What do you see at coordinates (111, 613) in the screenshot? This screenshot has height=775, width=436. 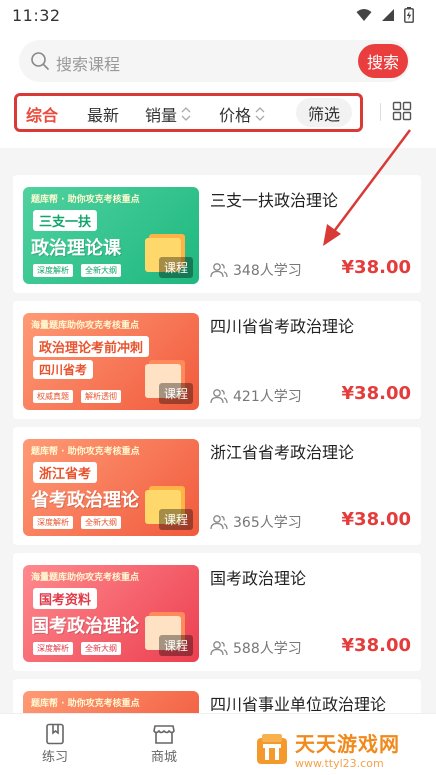 I see `course-thumbnail: 海量题库助你攻克考核重点 国考资料 国考政治理论 深度解析 全新大纲 课程` at bounding box center [111, 613].